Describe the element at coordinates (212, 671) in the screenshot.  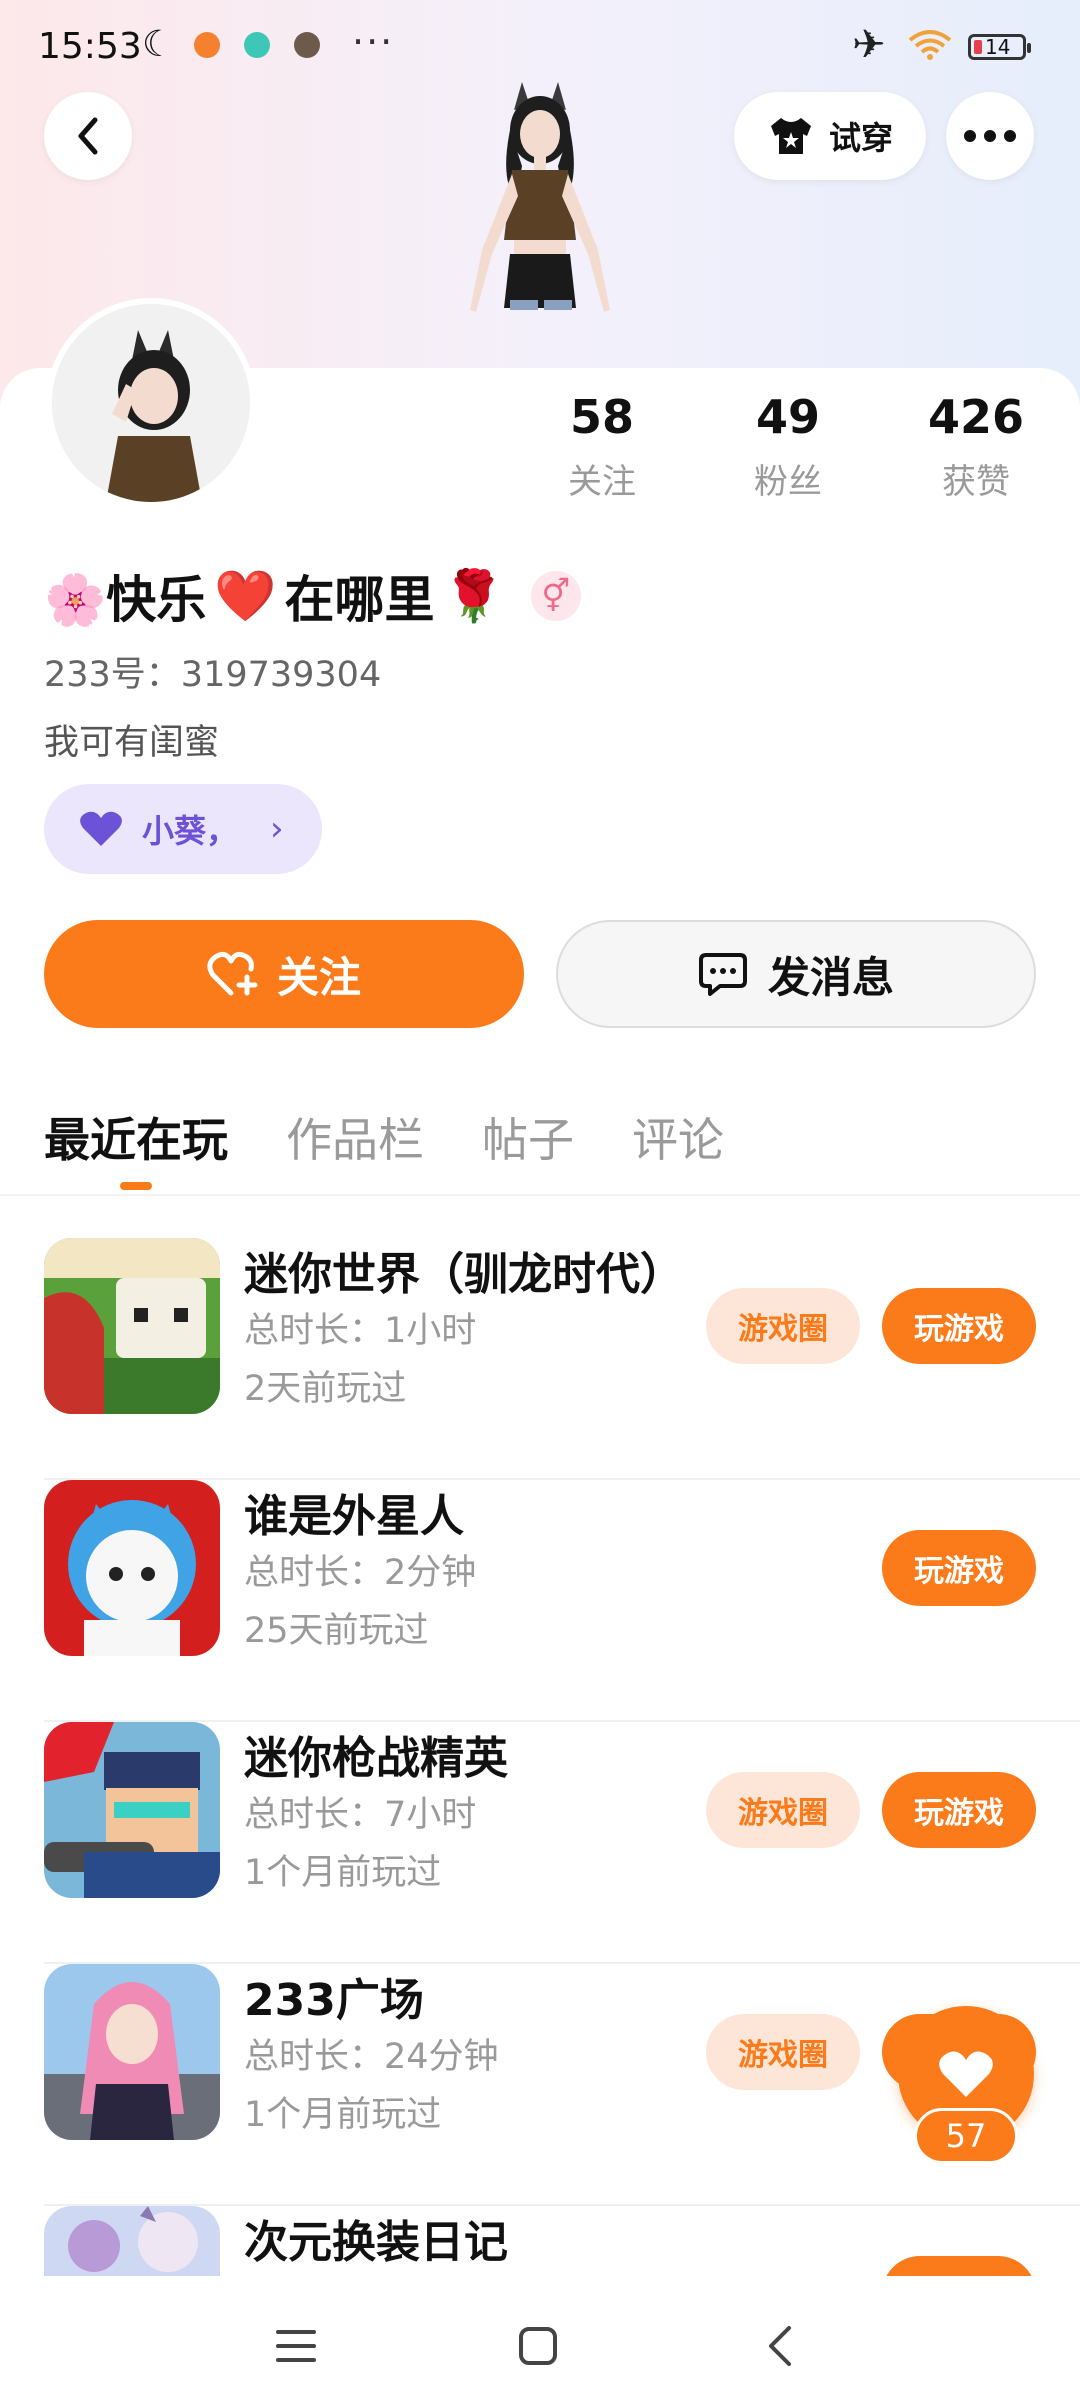
I see `user-id: 233号：319739304` at that location.